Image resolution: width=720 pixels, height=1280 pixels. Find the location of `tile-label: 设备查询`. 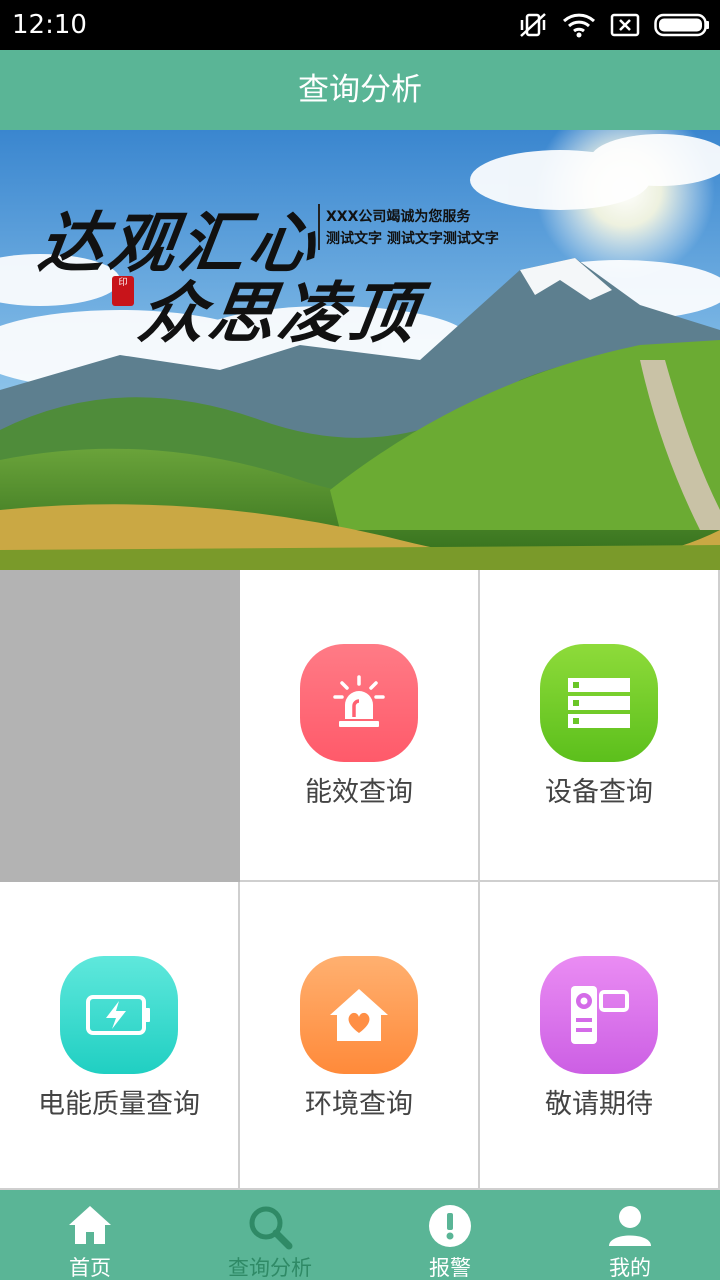

tile-label: 设备查询 is located at coordinates (599, 792).